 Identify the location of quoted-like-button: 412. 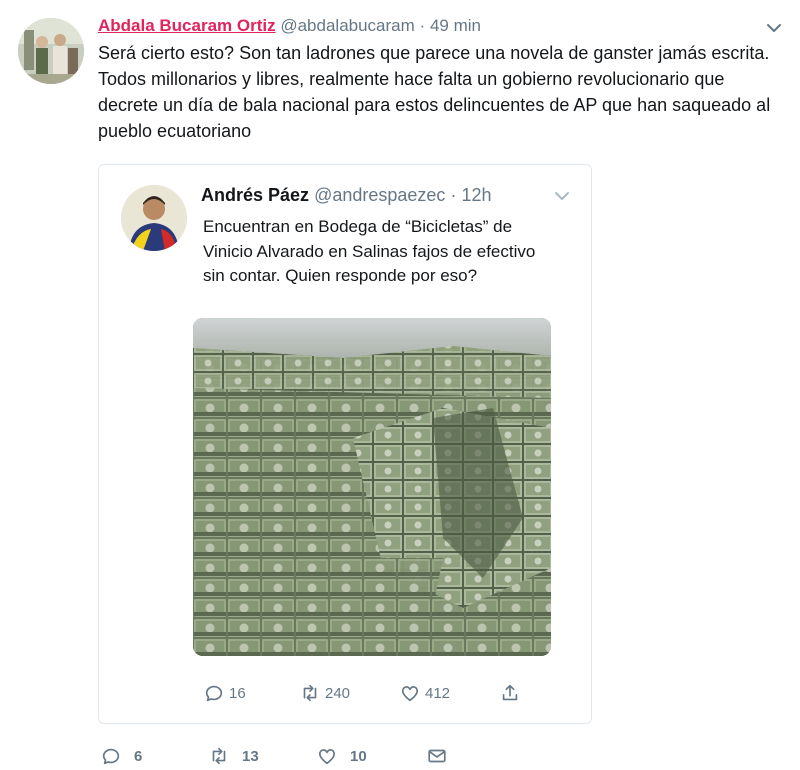
(424, 693).